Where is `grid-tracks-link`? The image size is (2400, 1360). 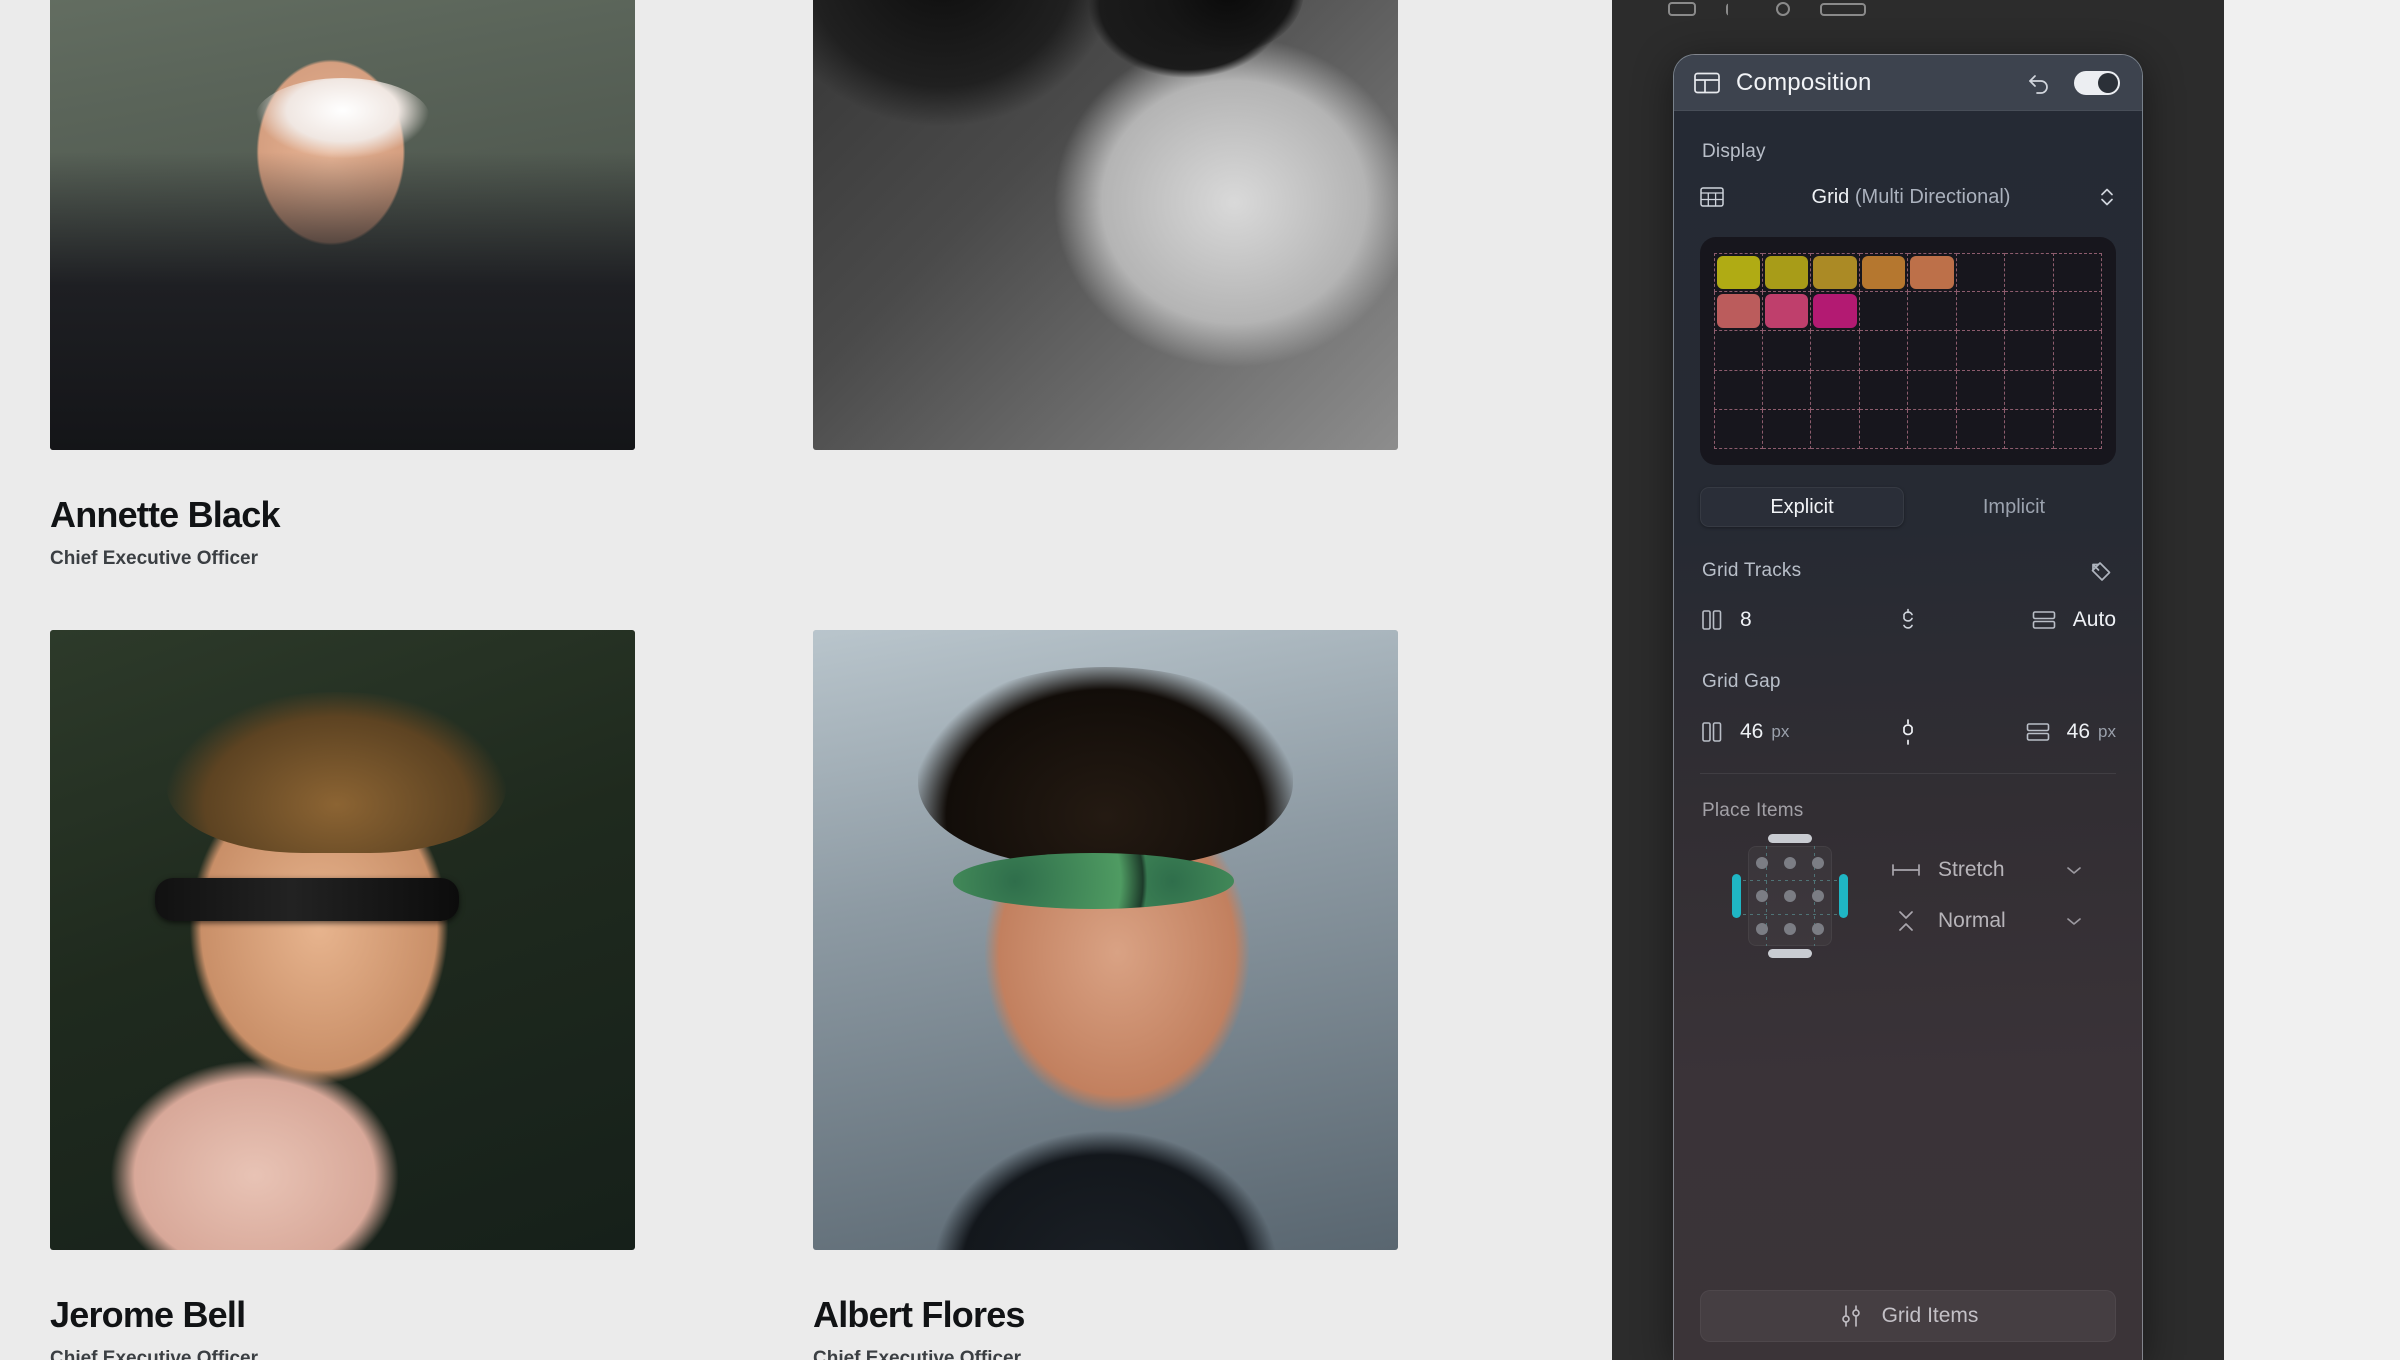
grid-tracks-link is located at coordinates (1908, 620).